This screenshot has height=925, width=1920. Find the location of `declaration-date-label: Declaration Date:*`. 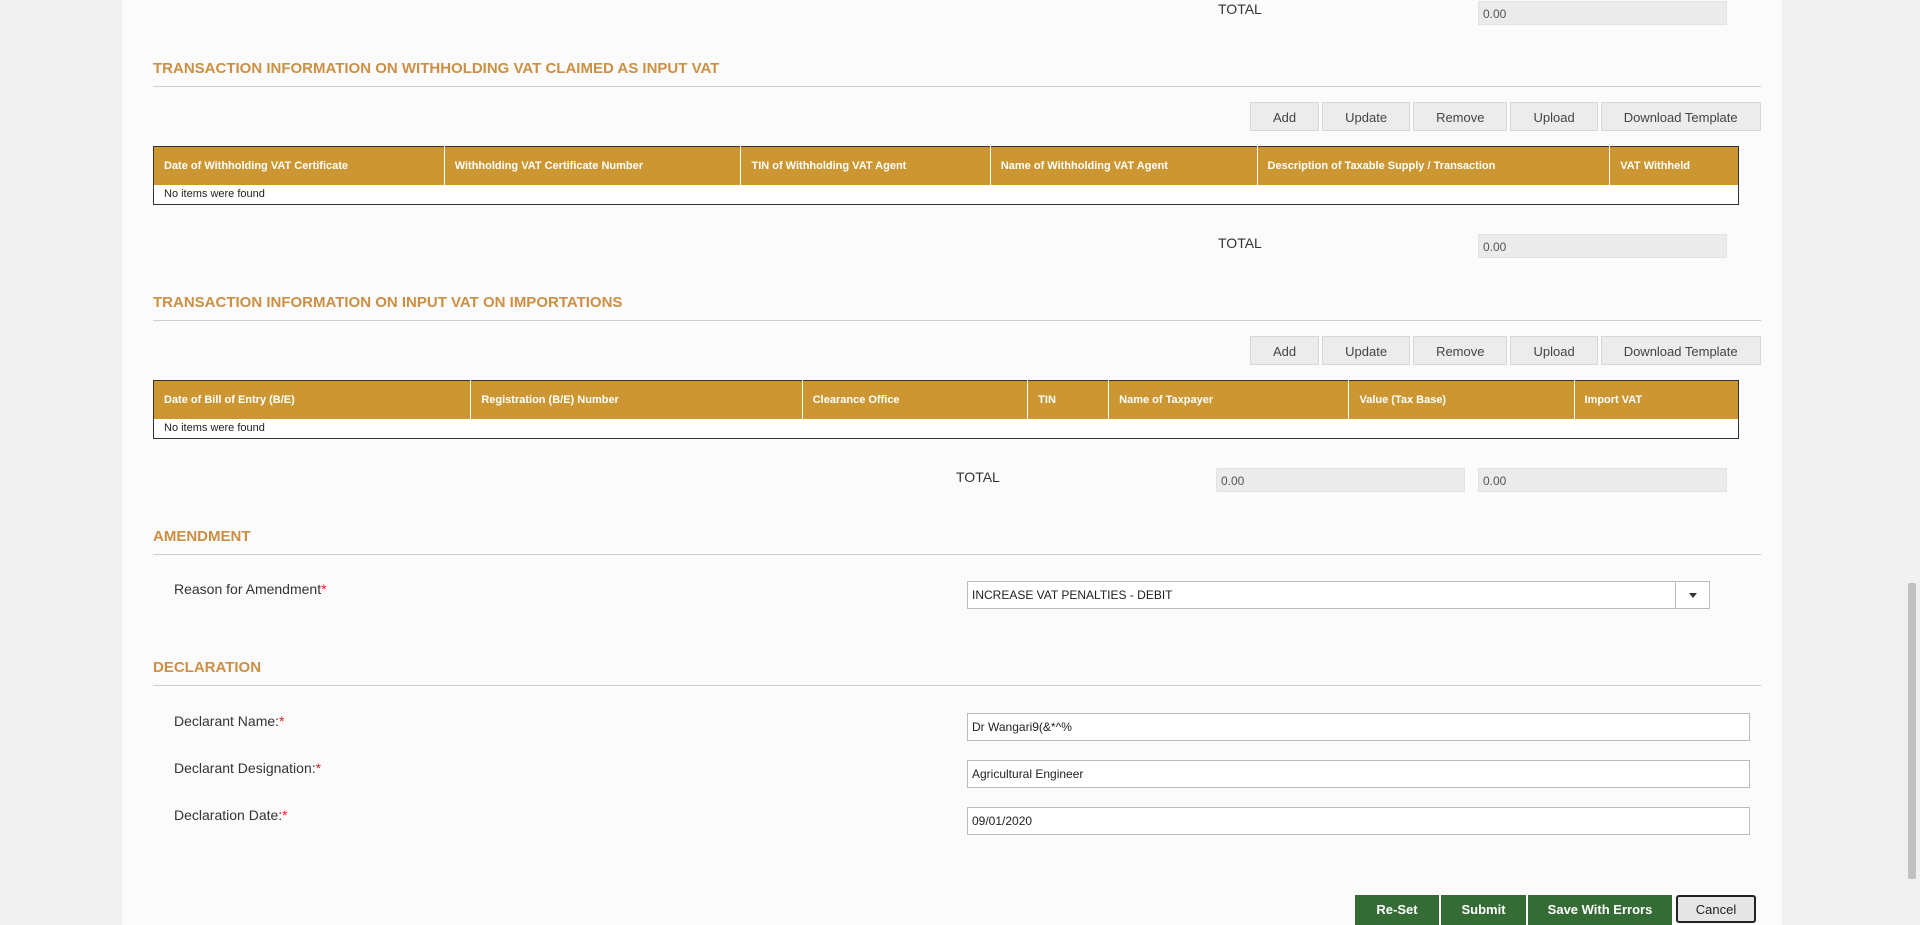

declaration-date-label: Declaration Date:* is located at coordinates (231, 815).